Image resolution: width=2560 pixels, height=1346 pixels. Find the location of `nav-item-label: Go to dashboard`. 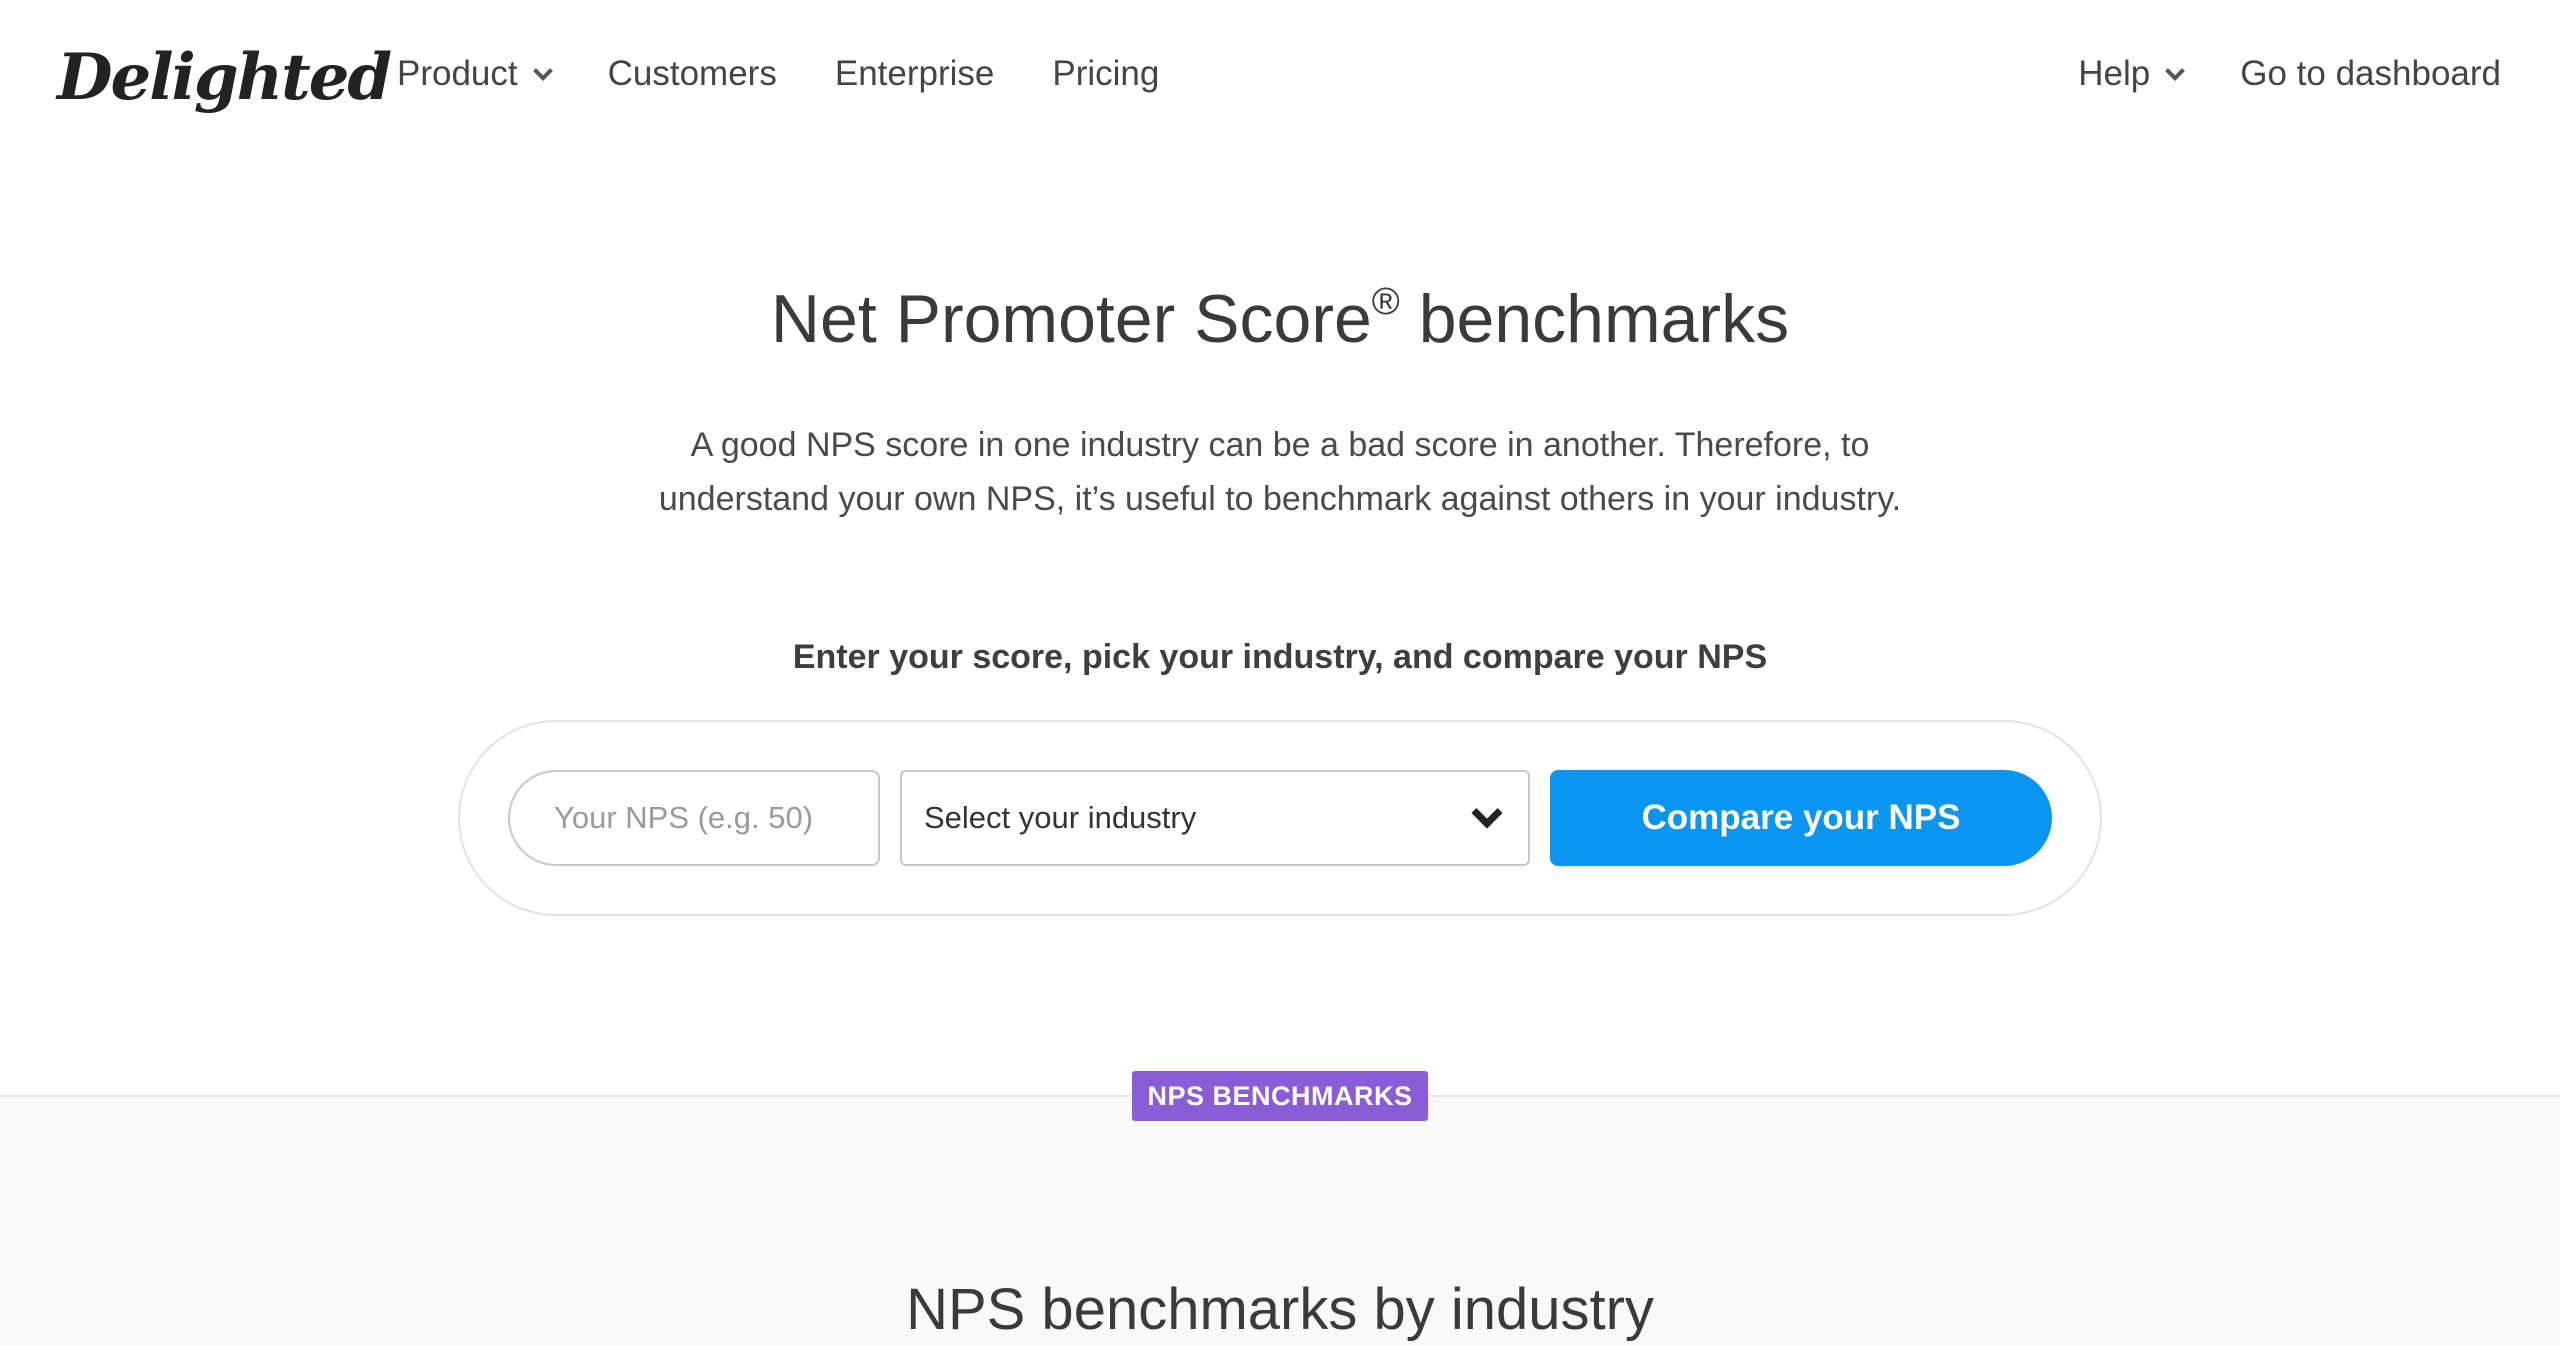

nav-item-label: Go to dashboard is located at coordinates (2370, 73).